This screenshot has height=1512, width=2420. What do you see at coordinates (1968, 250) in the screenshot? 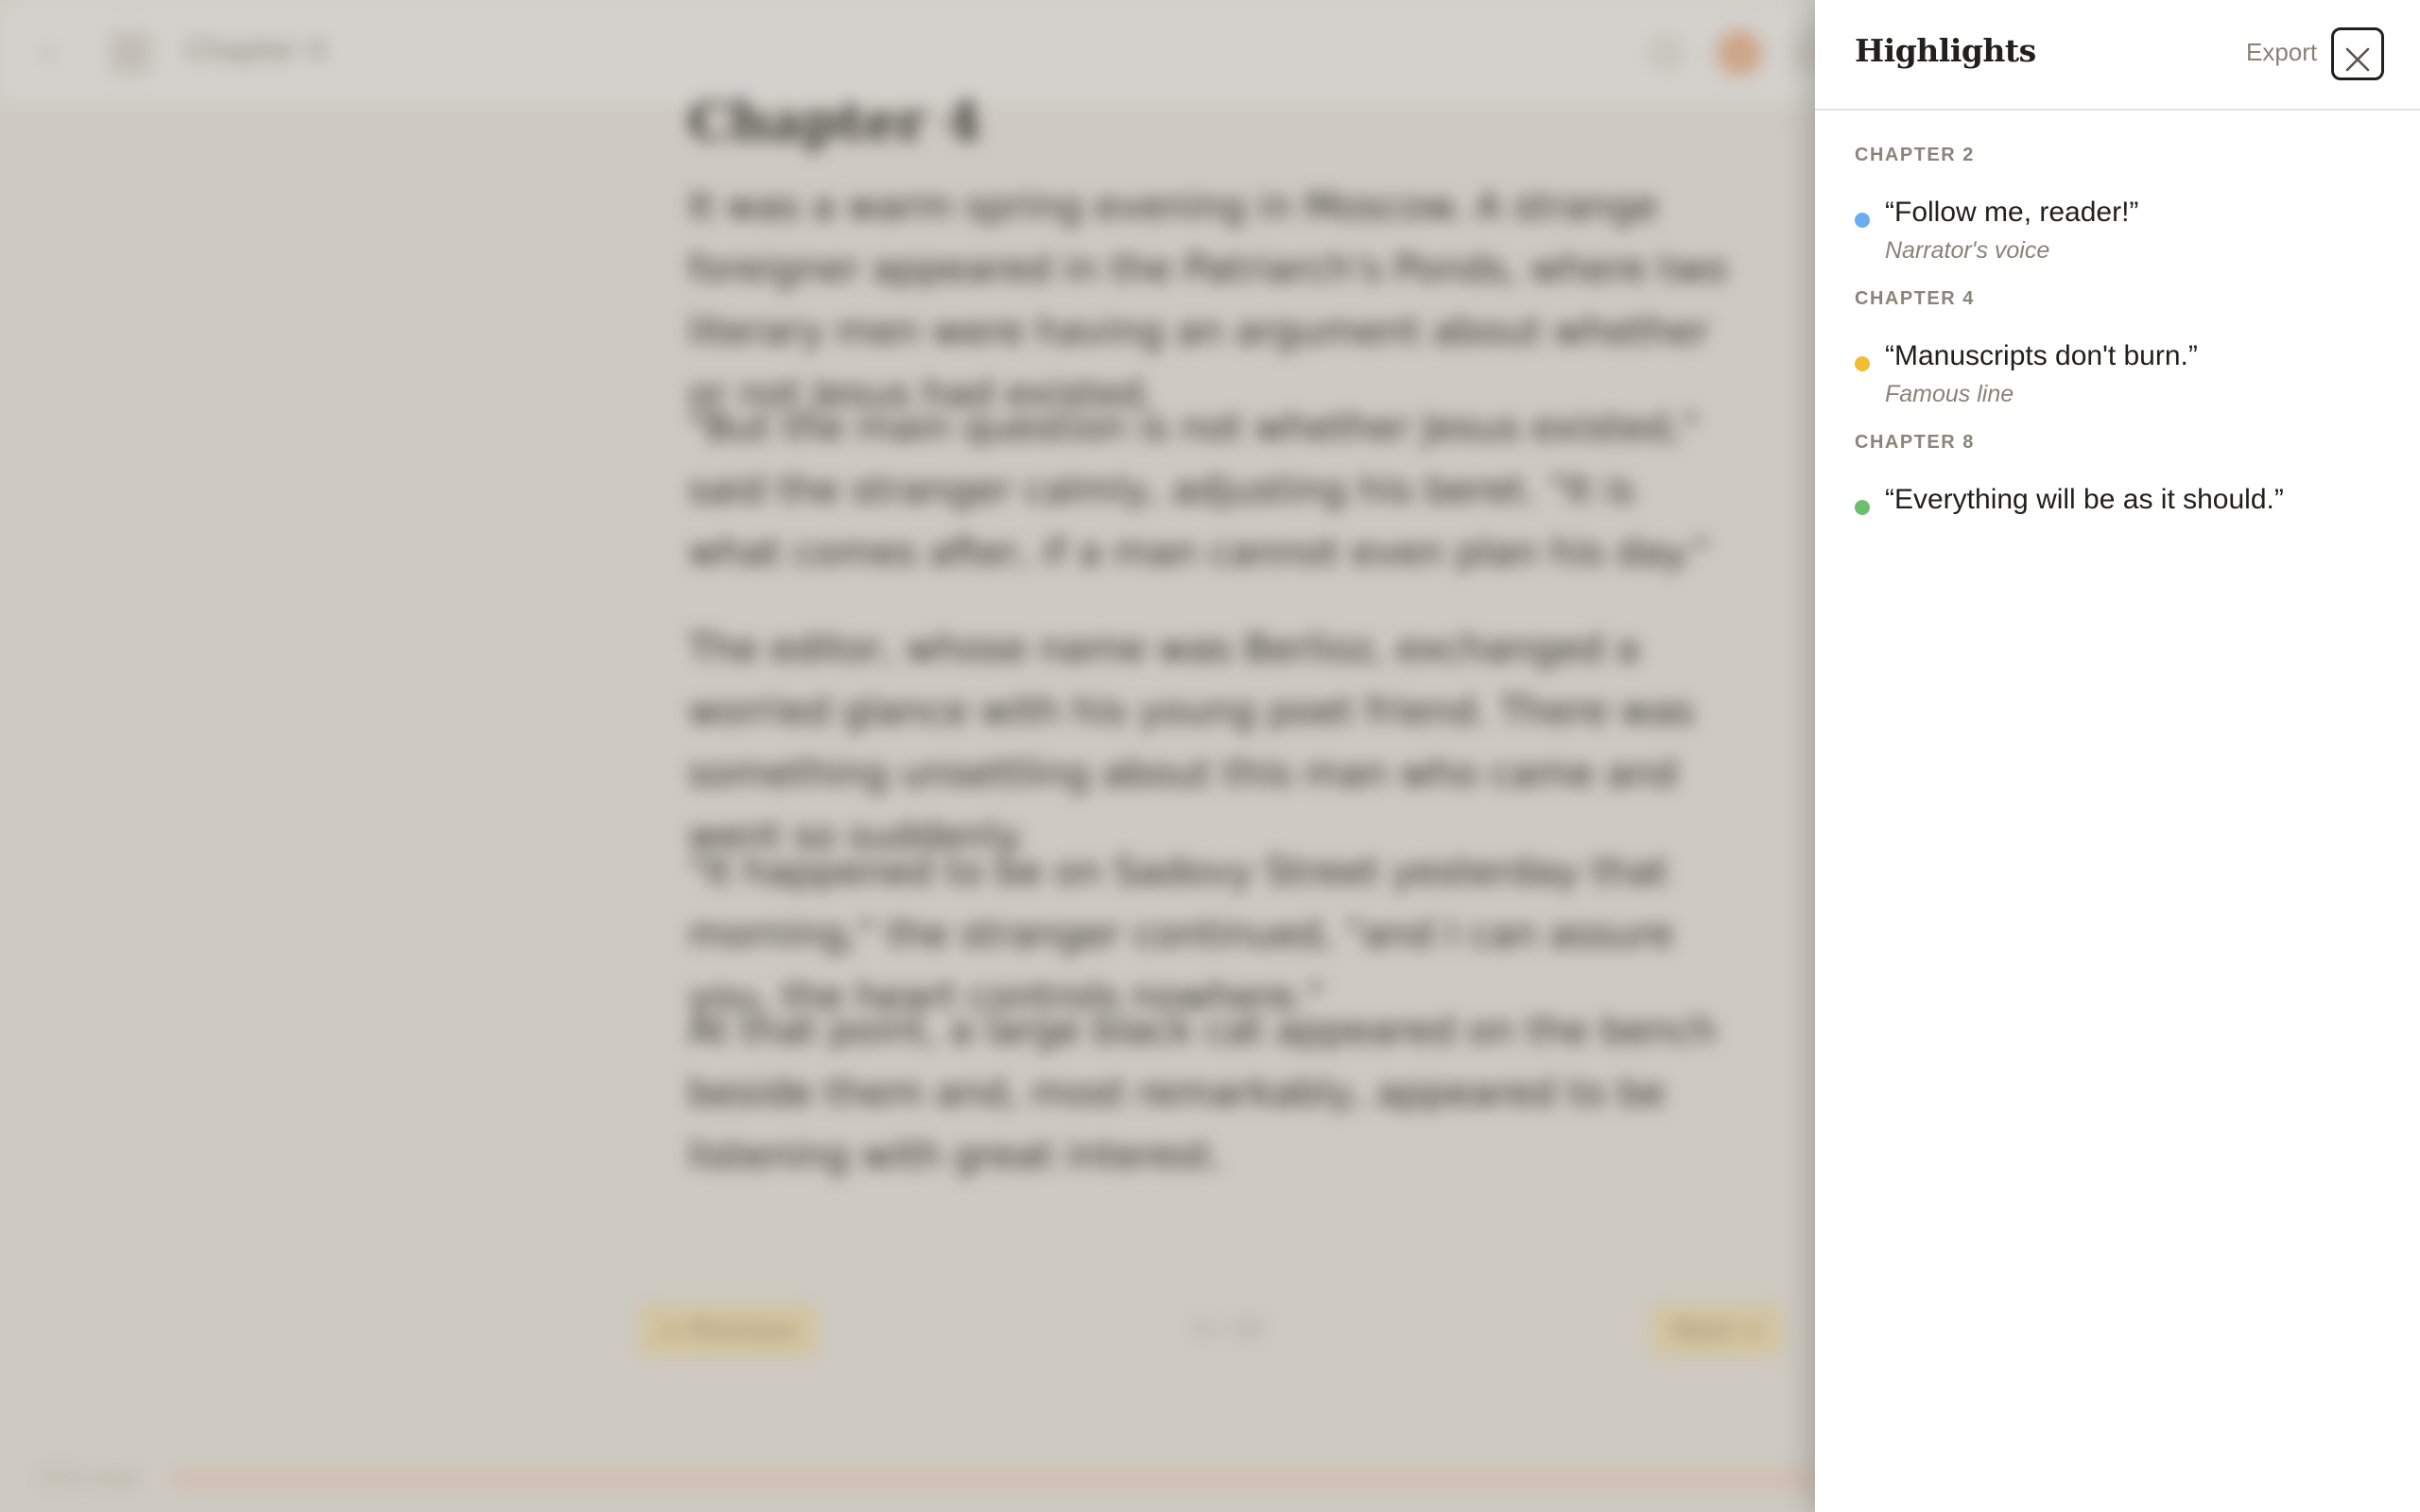
I see `highlight-note: Narrator's voice` at bounding box center [1968, 250].